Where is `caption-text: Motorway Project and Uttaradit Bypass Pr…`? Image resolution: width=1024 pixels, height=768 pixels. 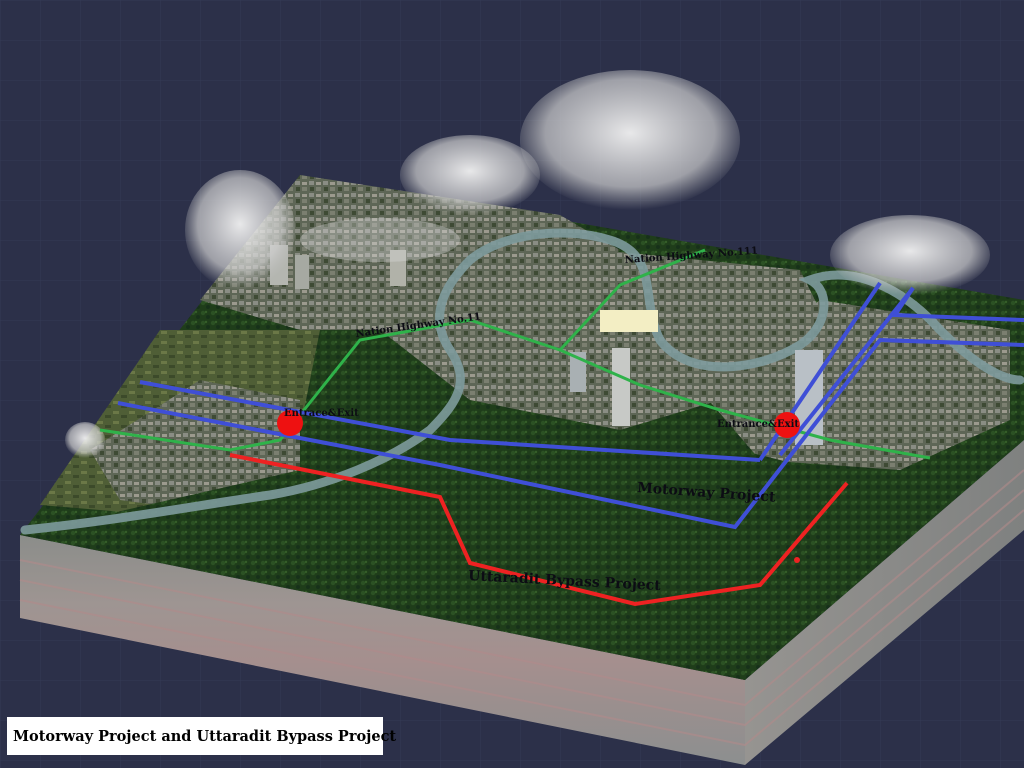 caption-text: Motorway Project and Uttaradit Bypass Pr… is located at coordinates (205, 736).